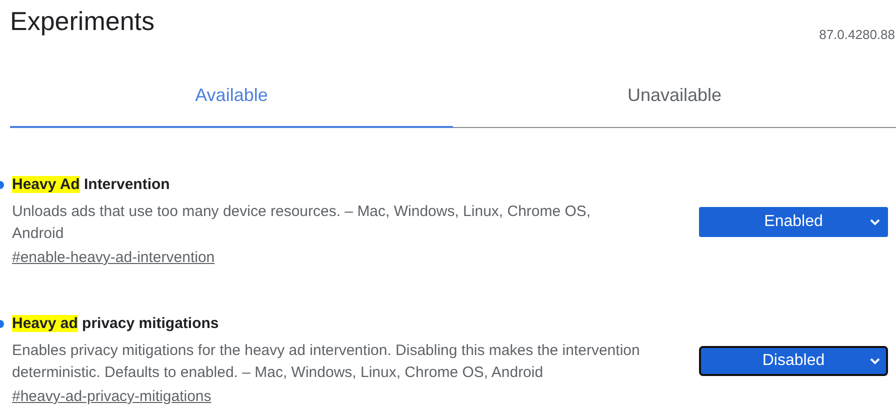 This screenshot has width=896, height=407. I want to click on tab: Unavailable, so click(674, 100).